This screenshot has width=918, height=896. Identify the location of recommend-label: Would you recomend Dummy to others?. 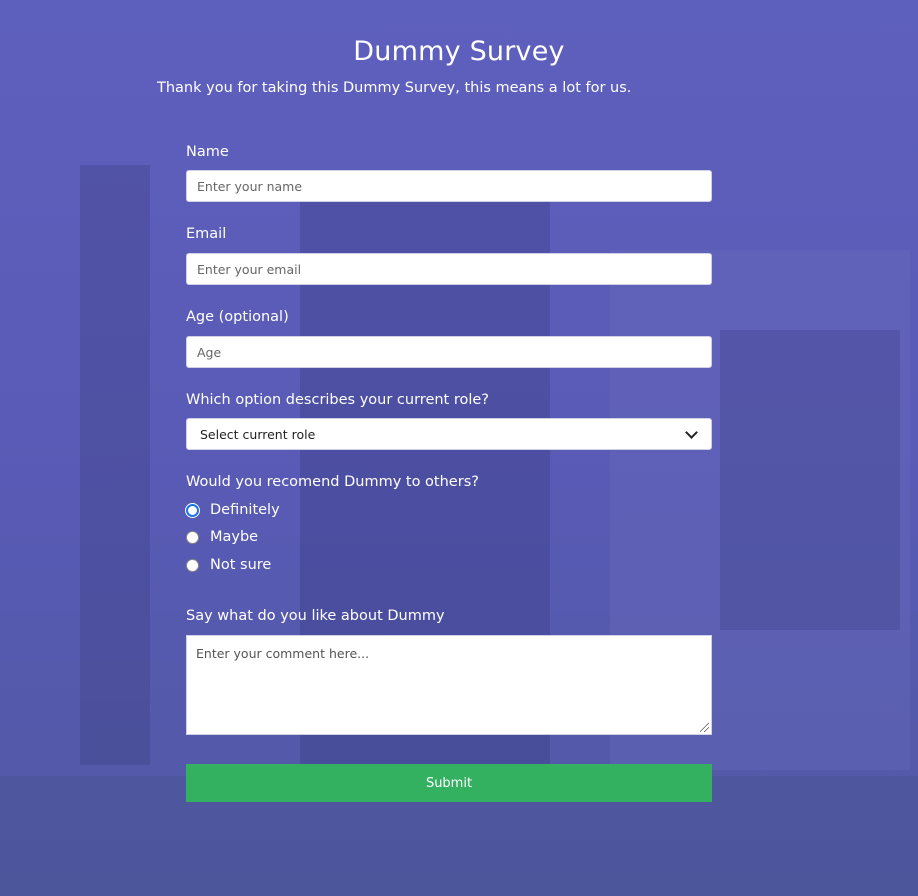
(332, 482).